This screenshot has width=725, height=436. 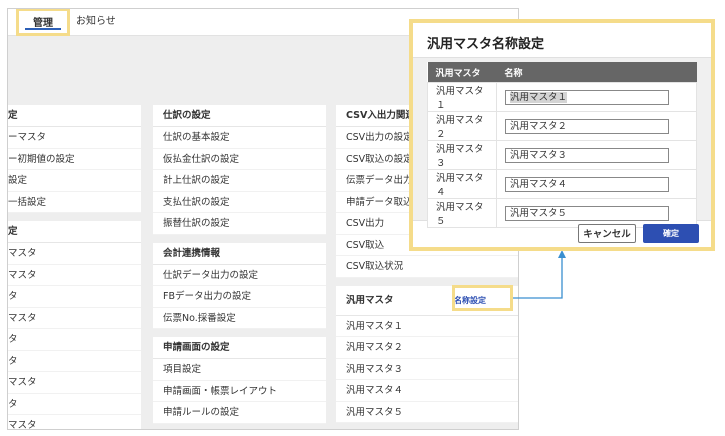 What do you see at coordinates (462, 72) in the screenshot?
I see `column-header-master: 汎用マスタ` at bounding box center [462, 72].